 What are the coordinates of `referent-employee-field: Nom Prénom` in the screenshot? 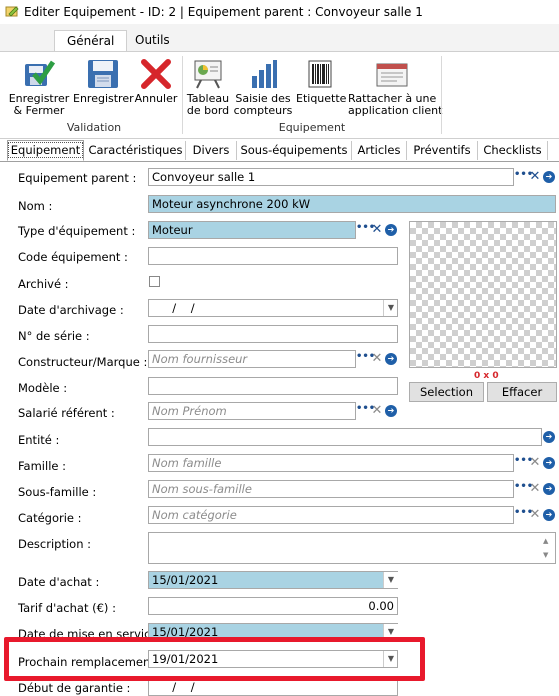 It's located at (252, 411).